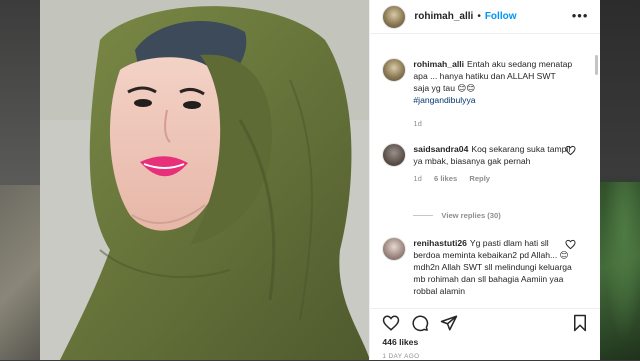  What do you see at coordinates (485, 334) in the screenshot?
I see `post-footer: 446 likes 1 DAY AGO` at bounding box center [485, 334].